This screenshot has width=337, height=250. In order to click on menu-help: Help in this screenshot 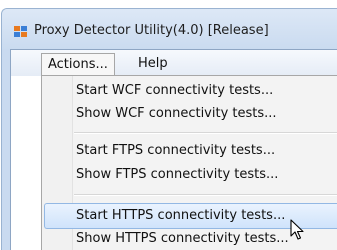, I will do `click(153, 63)`.